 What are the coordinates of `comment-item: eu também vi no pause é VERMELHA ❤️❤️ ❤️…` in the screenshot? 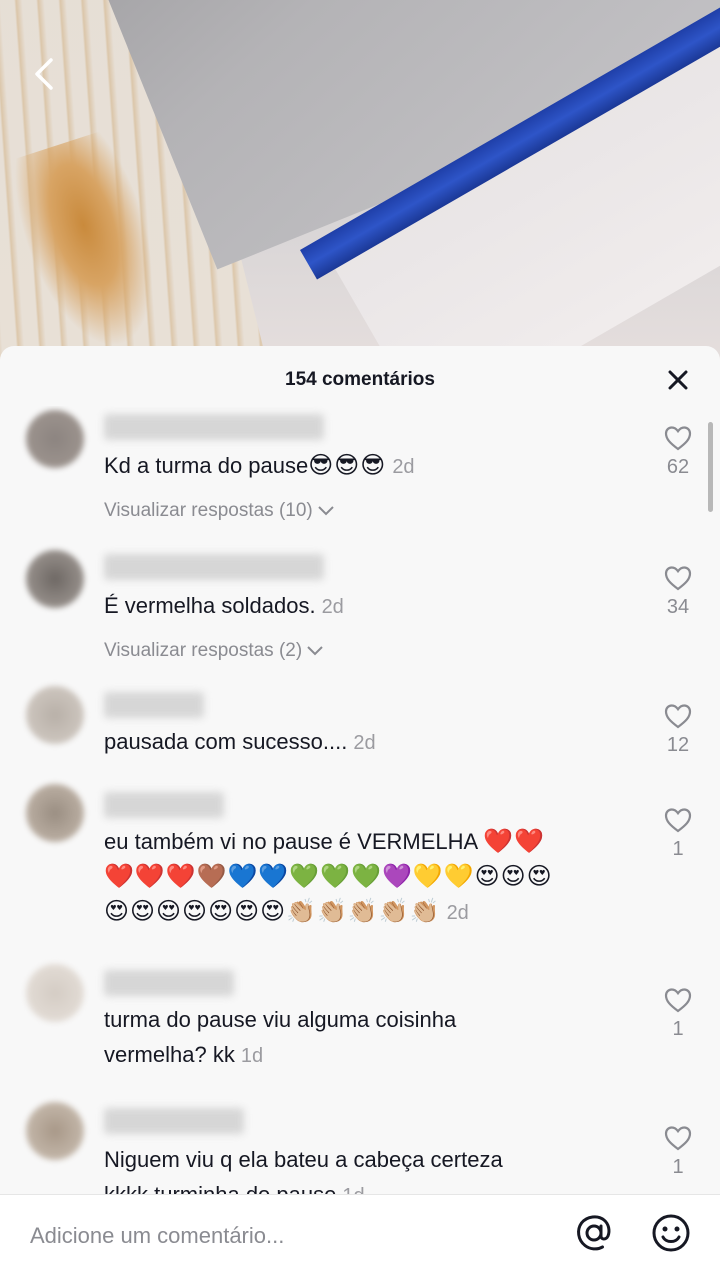 It's located at (360, 872).